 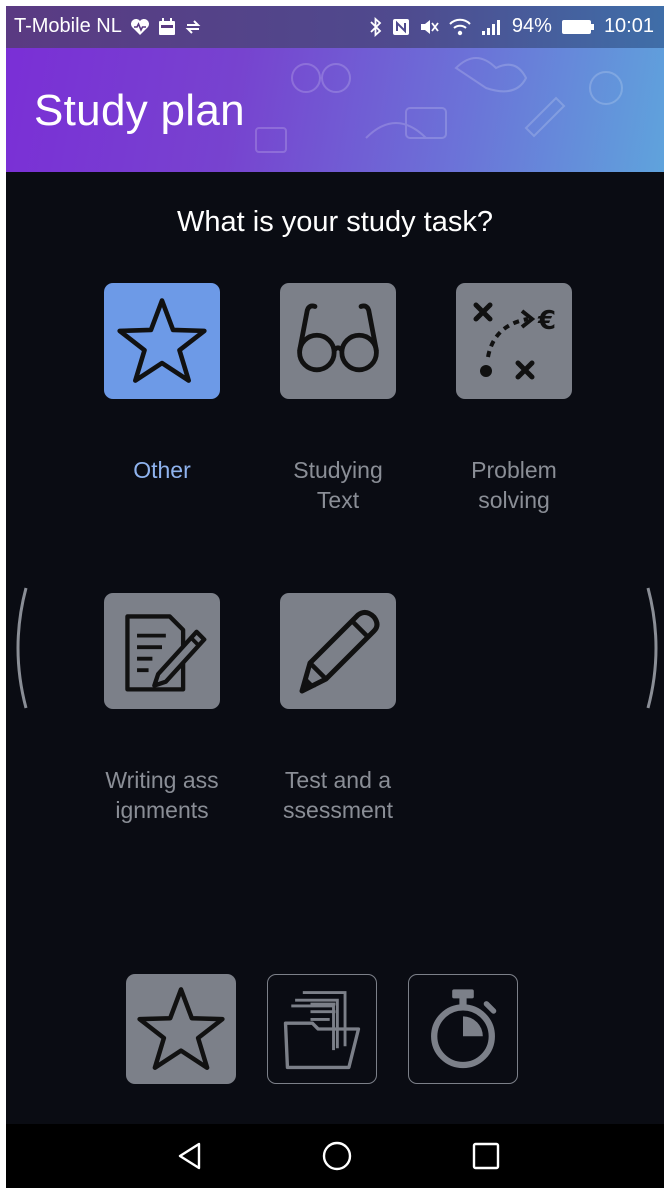 I want to click on favorites-button, so click(x=181, y=1029).